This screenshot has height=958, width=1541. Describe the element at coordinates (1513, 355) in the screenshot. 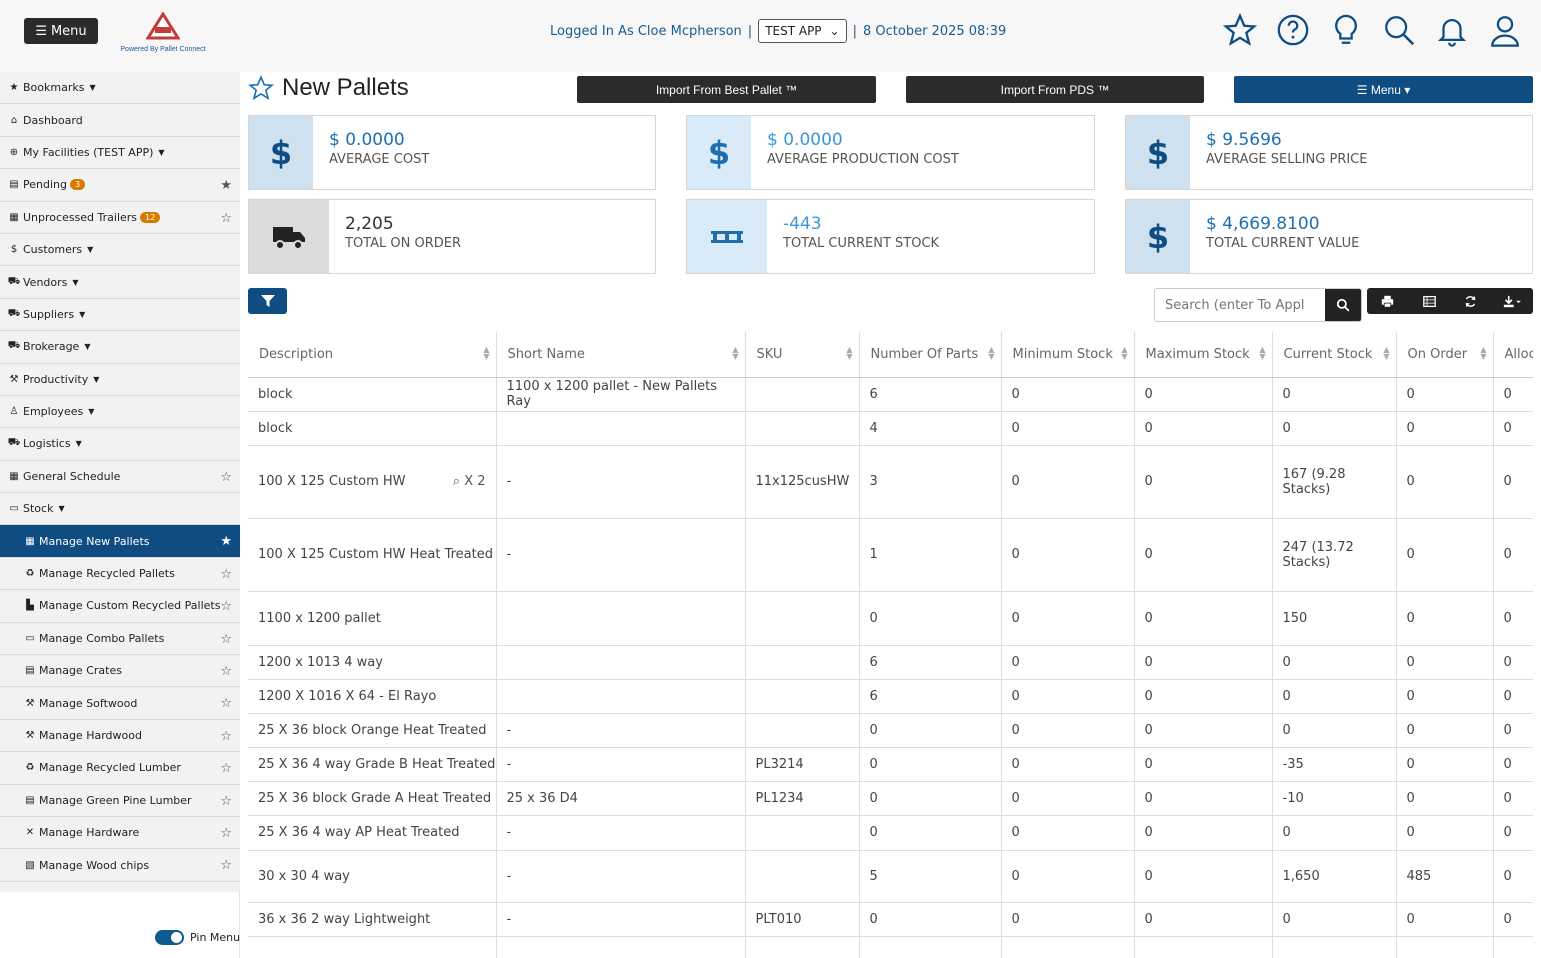

I see `column-header: Alloc` at that location.